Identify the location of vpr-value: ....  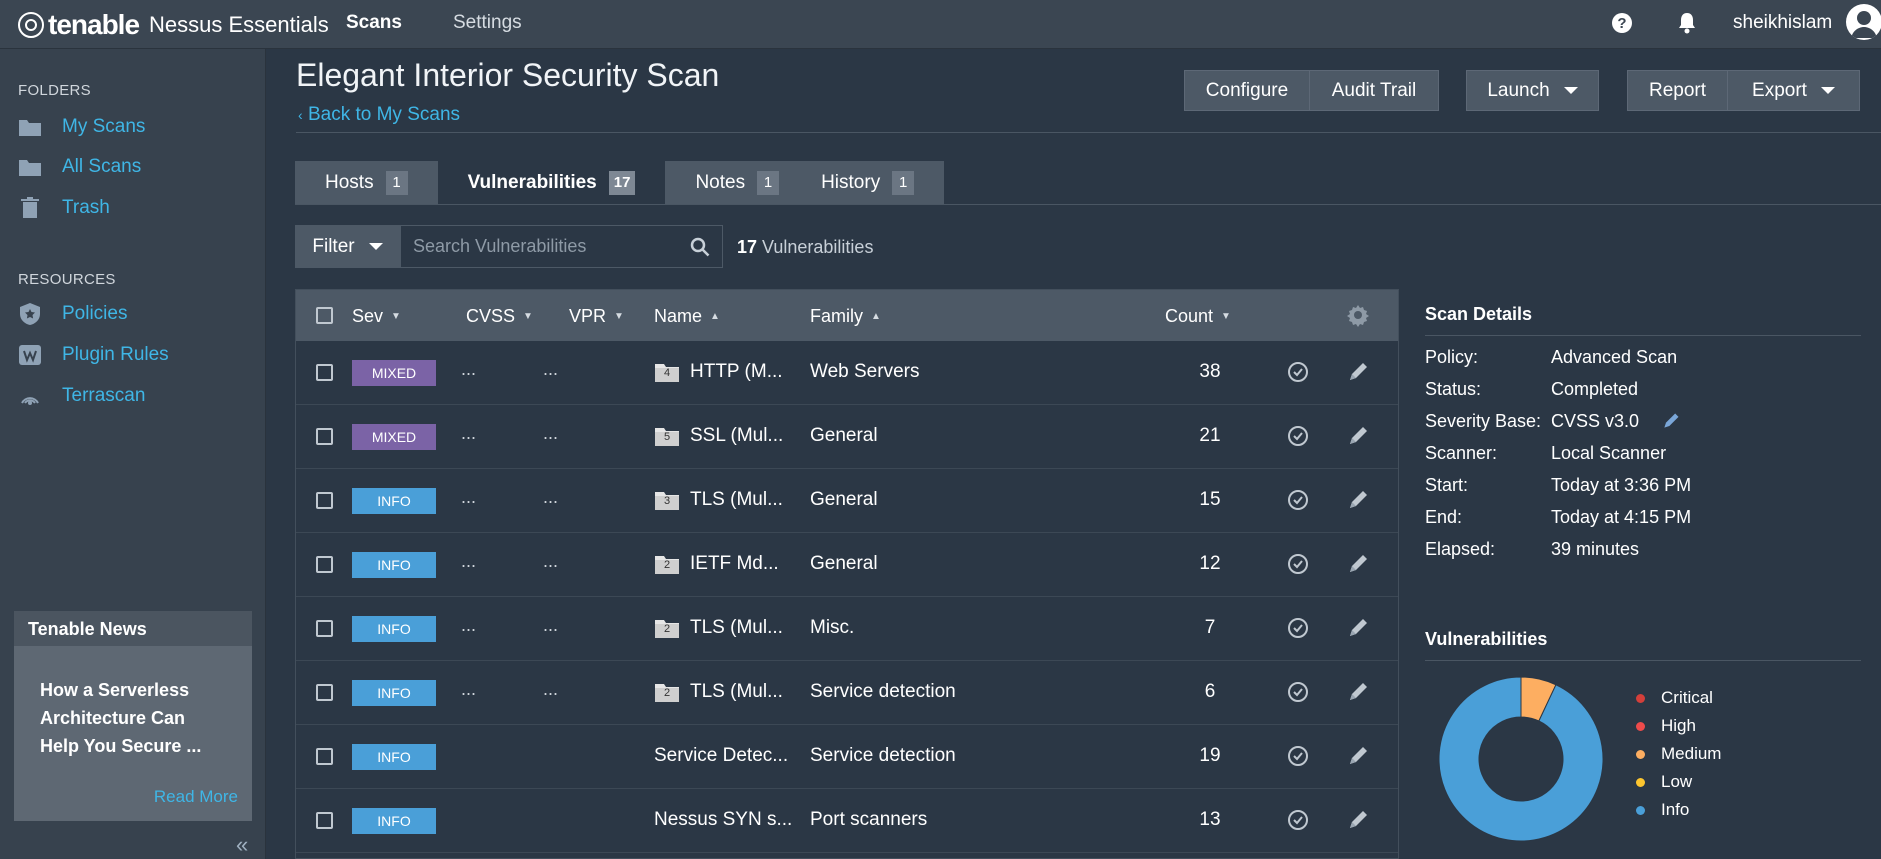
(551, 433).